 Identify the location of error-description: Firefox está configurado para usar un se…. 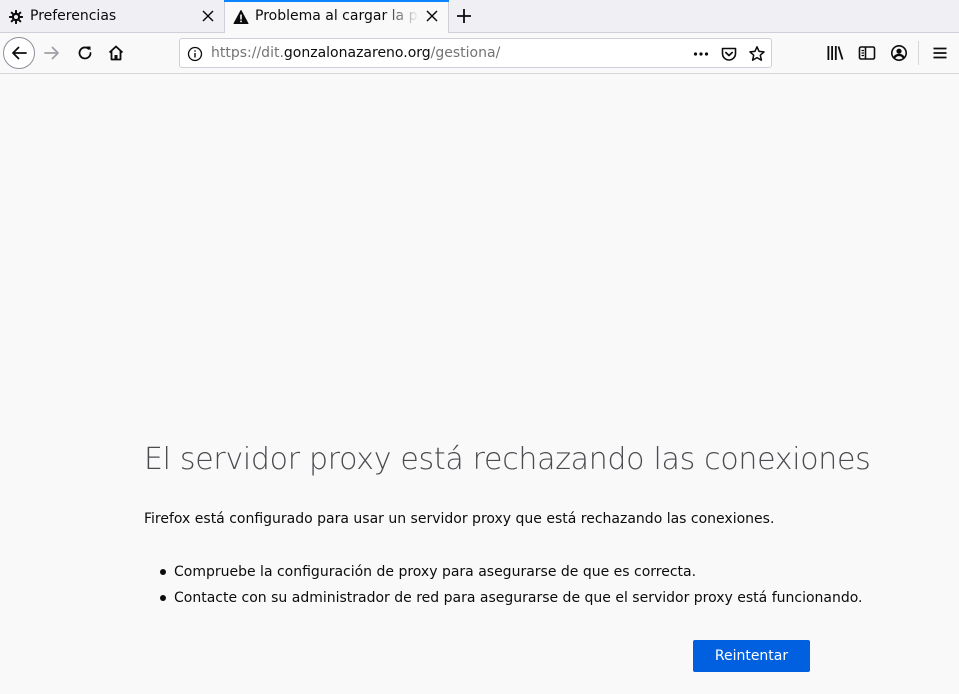
(459, 519).